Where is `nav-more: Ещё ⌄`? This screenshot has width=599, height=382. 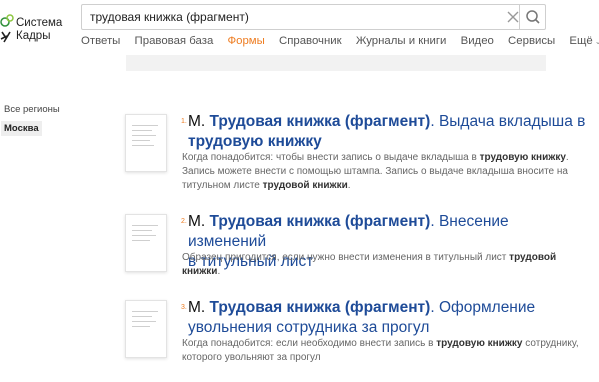 nav-more: Ещё ⌄ is located at coordinates (584, 41).